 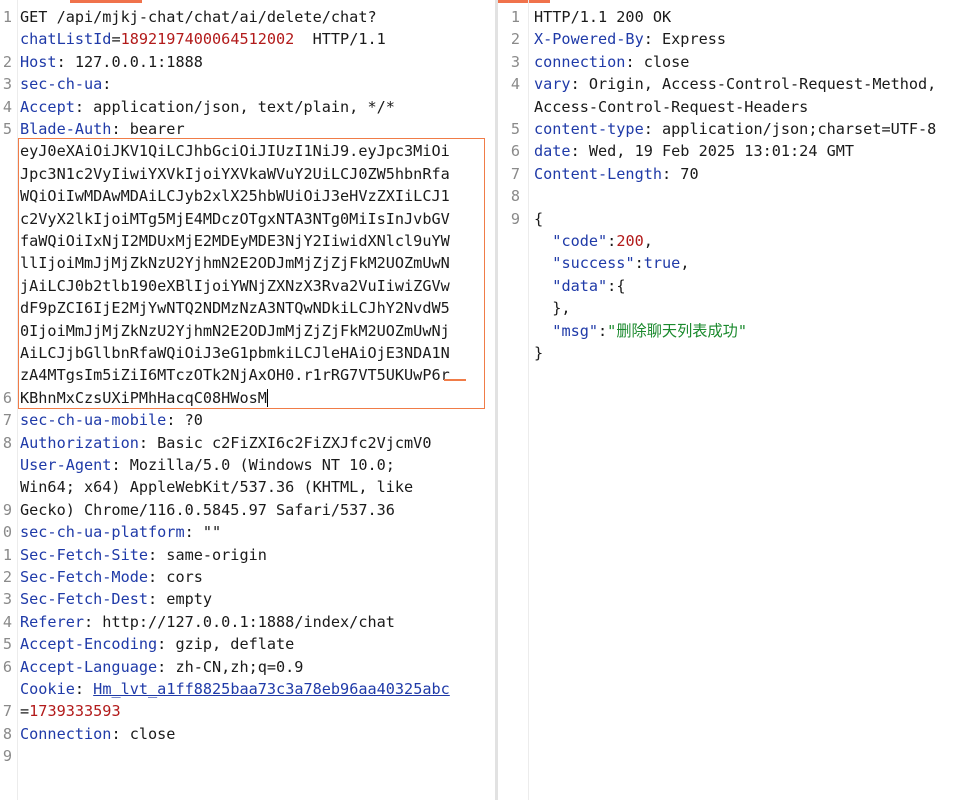 What do you see at coordinates (736, 308) in the screenshot?
I see `response-line: },` at bounding box center [736, 308].